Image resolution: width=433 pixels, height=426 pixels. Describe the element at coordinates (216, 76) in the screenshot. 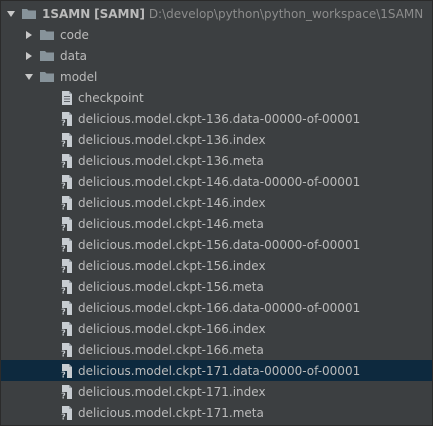

I see `tree-folder-model: model` at that location.